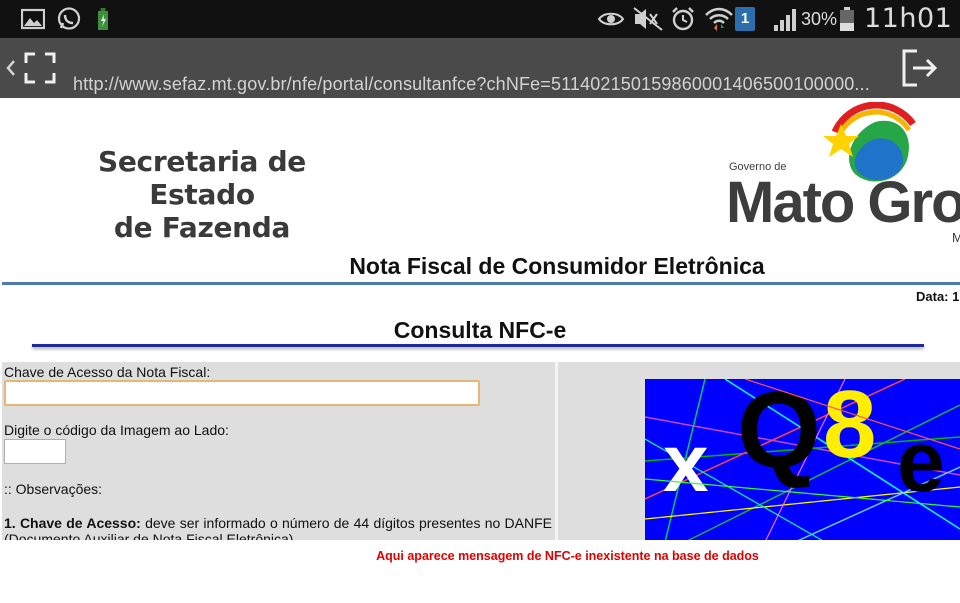  What do you see at coordinates (819, 19) in the screenshot?
I see `battery-percent: 30%` at bounding box center [819, 19].